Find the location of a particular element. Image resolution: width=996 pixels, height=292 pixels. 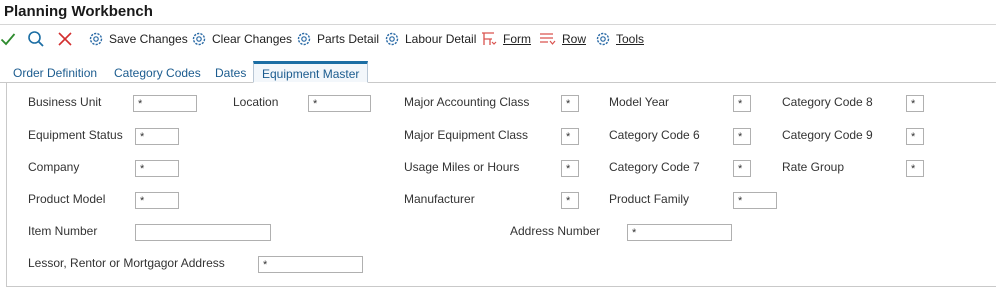

save-changes-label: Save Changes is located at coordinates (148, 39).